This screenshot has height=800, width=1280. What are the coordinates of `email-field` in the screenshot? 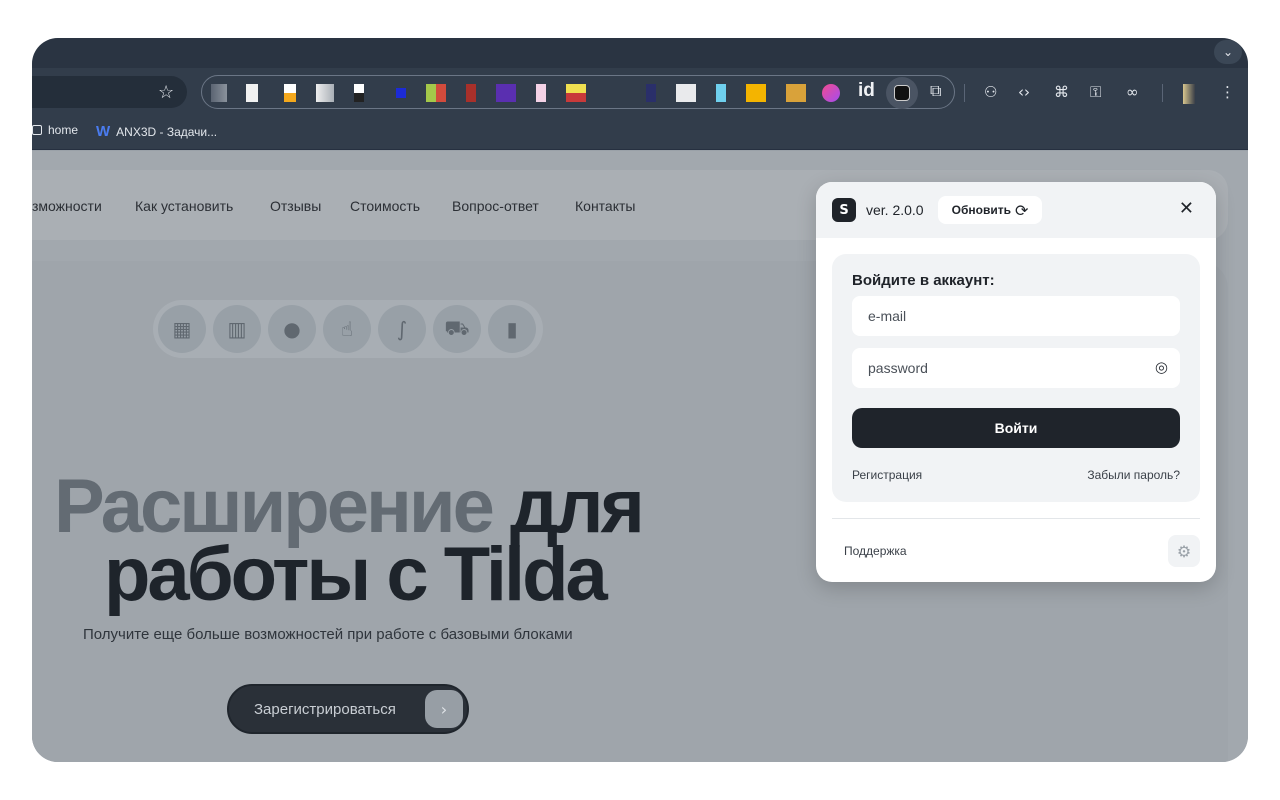 It's located at (992, 316).